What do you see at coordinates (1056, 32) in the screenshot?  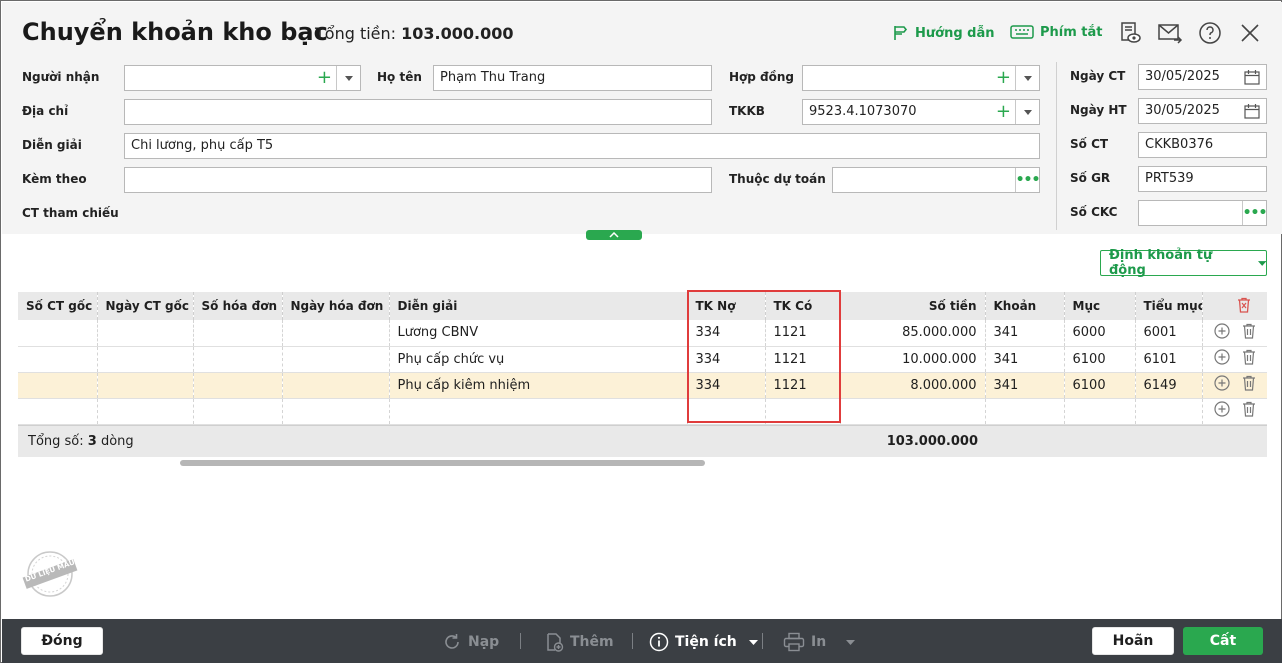 I see `shortcut-button: Phím tắt` at bounding box center [1056, 32].